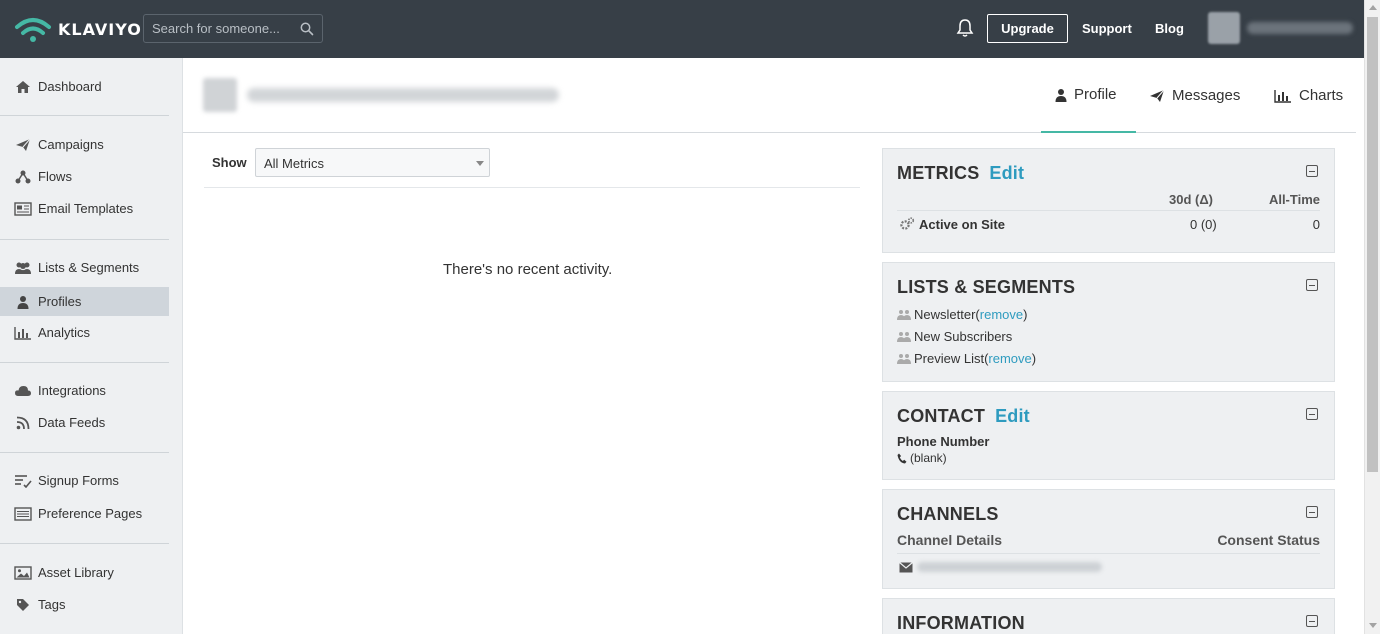  I want to click on edit-contact-link: Edit, so click(1012, 416).